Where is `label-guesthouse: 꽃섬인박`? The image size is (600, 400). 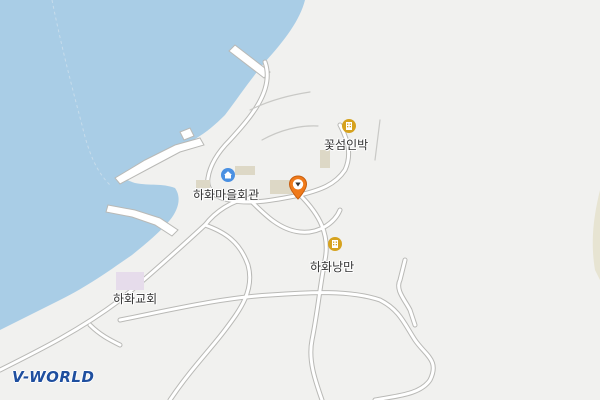 label-guesthouse: 꽃섬인박 is located at coordinates (346, 144).